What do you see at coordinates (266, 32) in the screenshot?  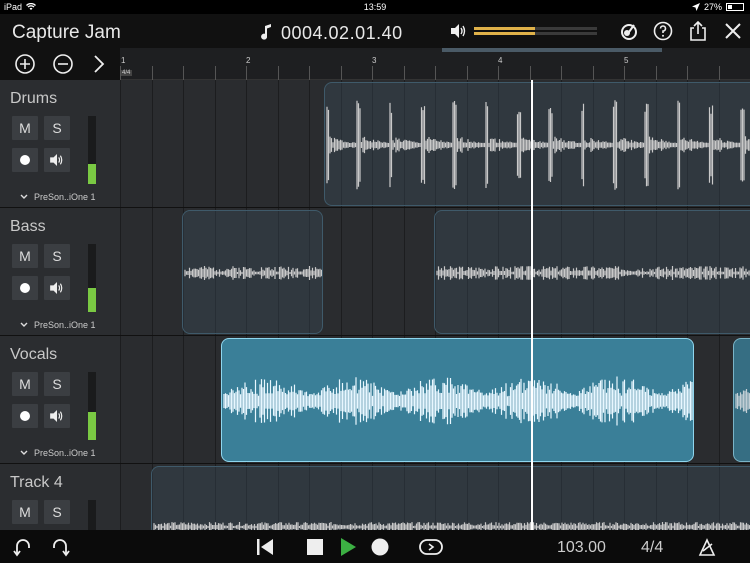 I see `music-note-icon` at bounding box center [266, 32].